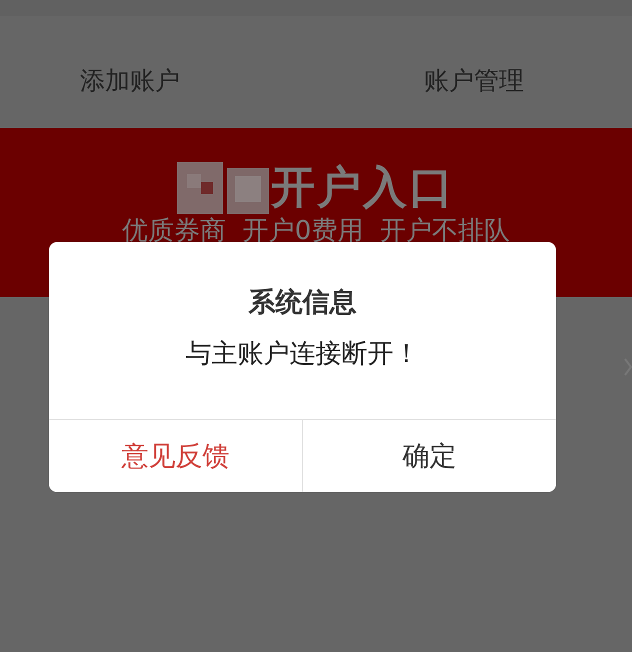 The height and width of the screenshot is (652, 632). What do you see at coordinates (316, 231) in the screenshot?
I see `banner-subtitle: 优质券商 开户0费用 开户不排队` at bounding box center [316, 231].